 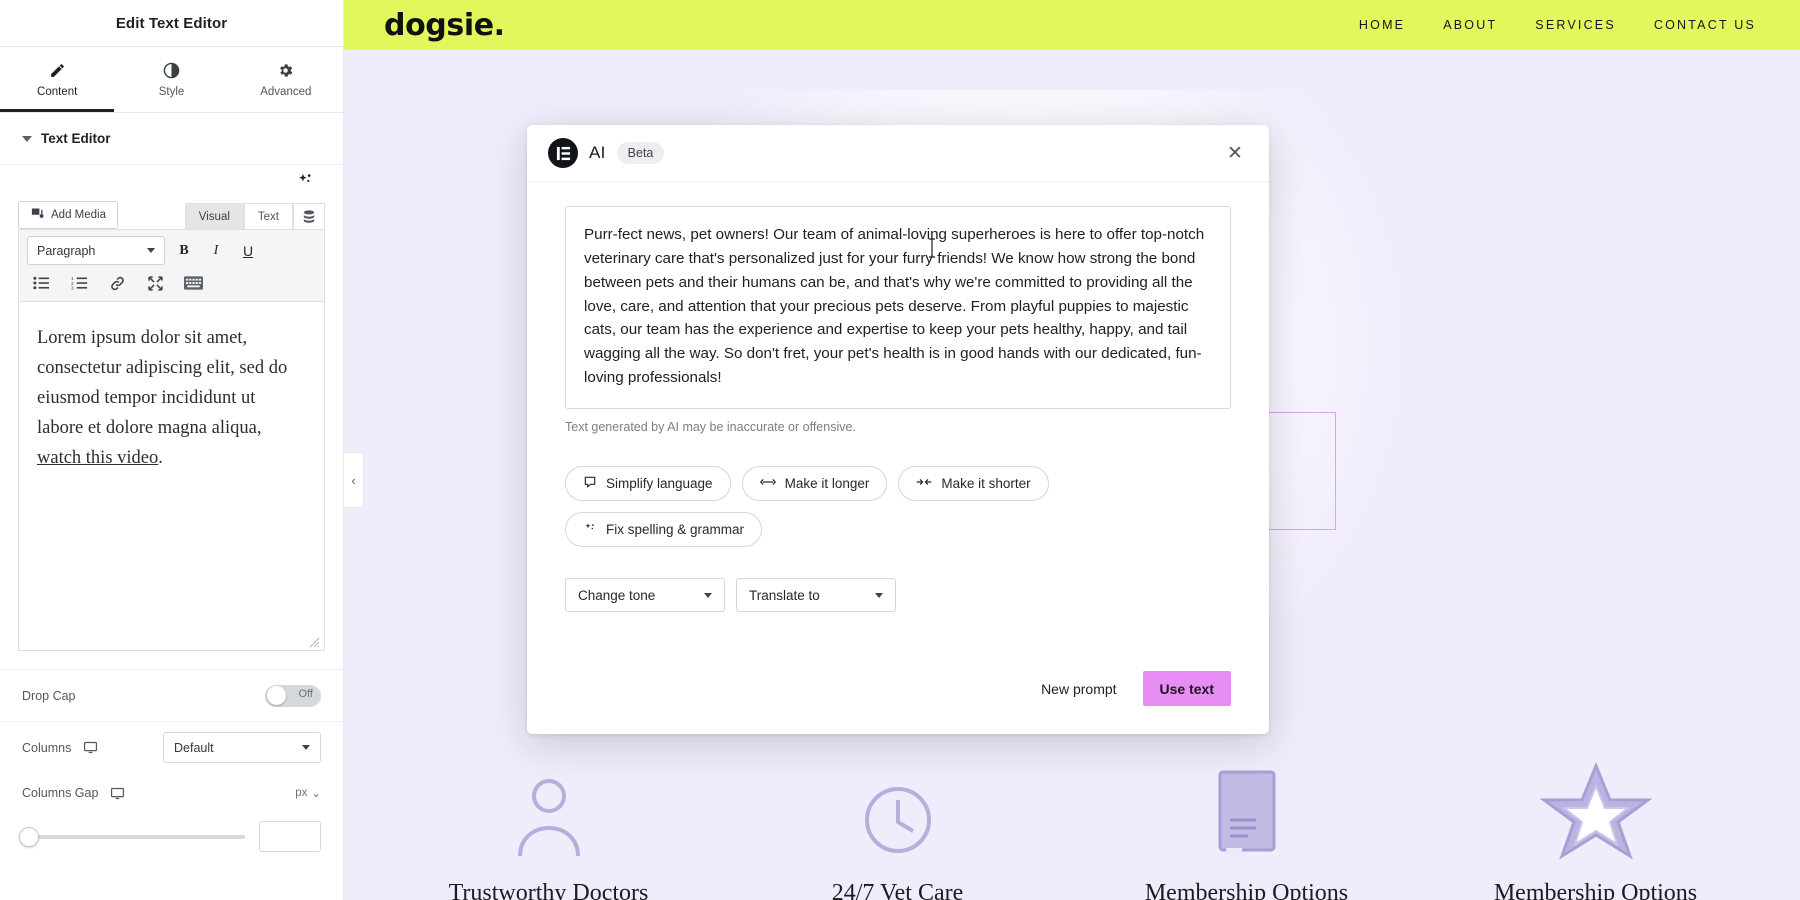 What do you see at coordinates (117, 283) in the screenshot?
I see `link-icon` at bounding box center [117, 283].